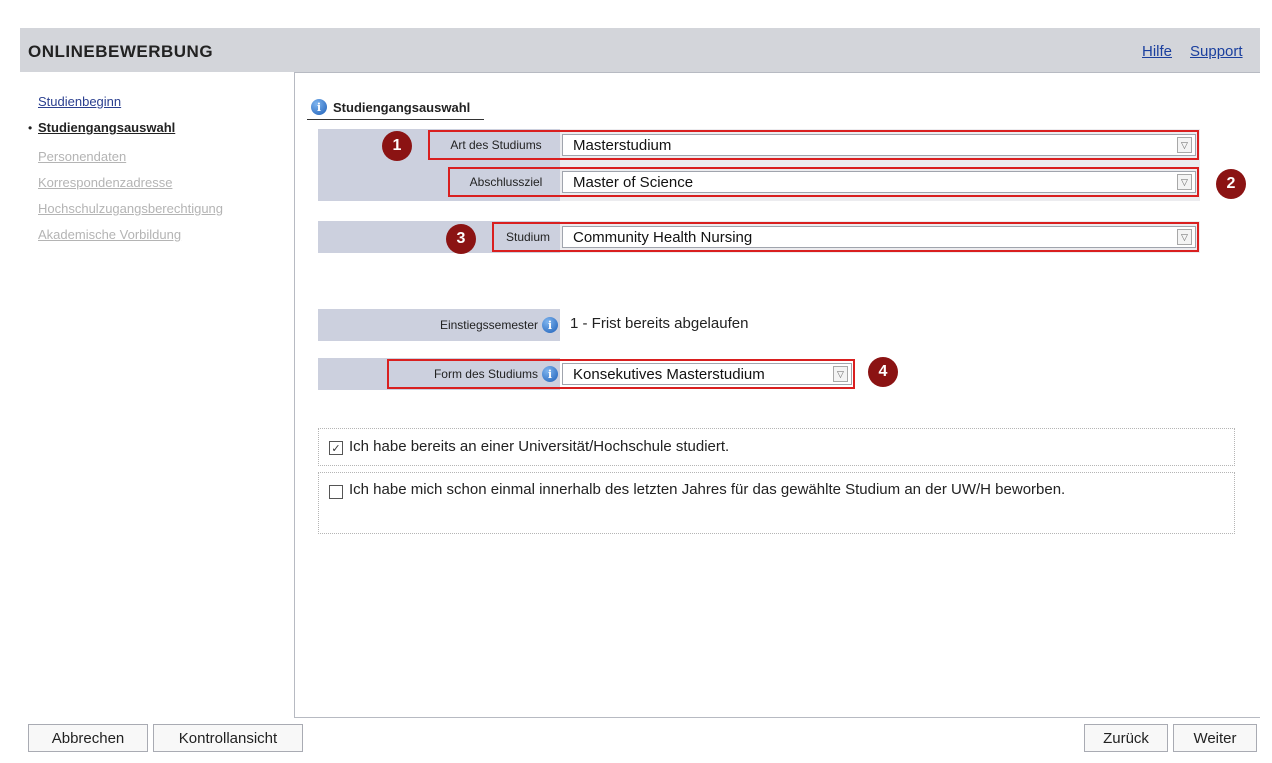 This screenshot has width=1272, height=763. Describe the element at coordinates (88, 738) in the screenshot. I see `cancel-button: Abbrechen` at that location.